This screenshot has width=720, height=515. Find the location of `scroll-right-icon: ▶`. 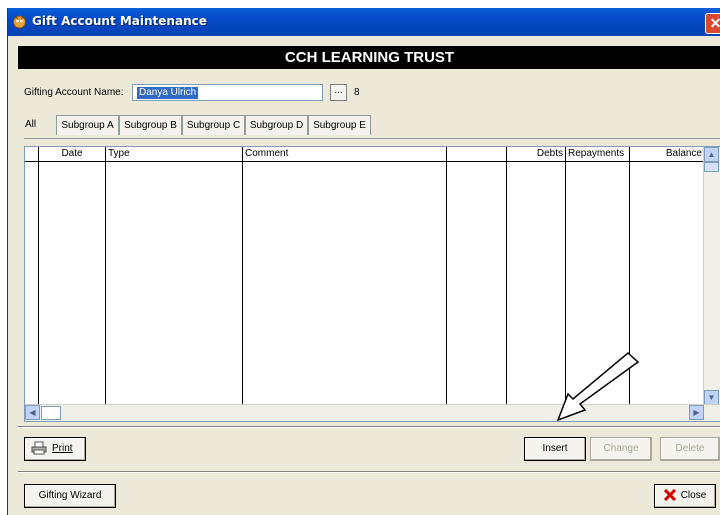

scroll-right-icon: ▶ is located at coordinates (696, 412).